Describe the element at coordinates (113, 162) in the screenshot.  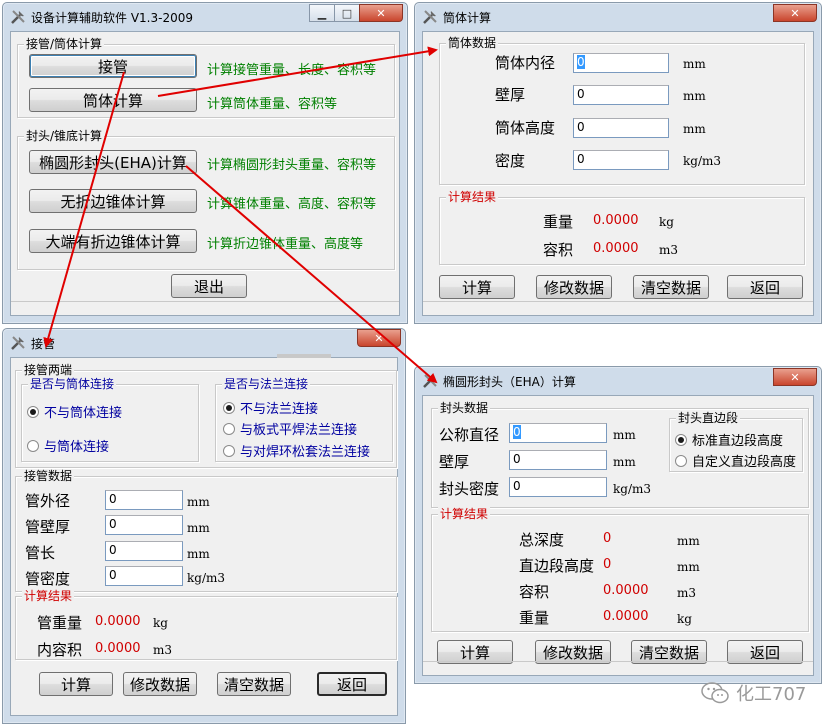
I see `eha-button: 椭圆形封头(EHA)计算` at that location.